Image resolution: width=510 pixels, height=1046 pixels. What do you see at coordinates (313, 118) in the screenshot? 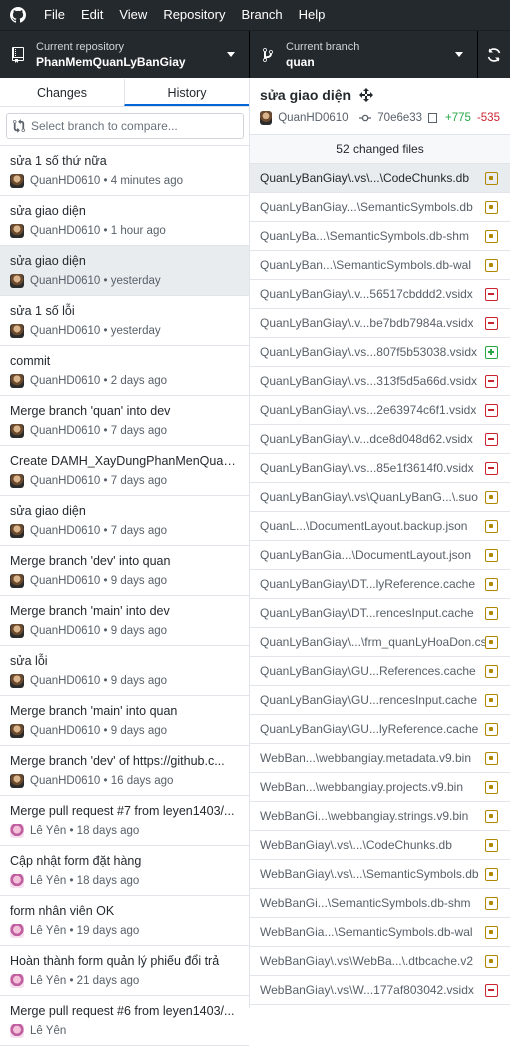
I see `commit-author: QuanHD0610` at bounding box center [313, 118].